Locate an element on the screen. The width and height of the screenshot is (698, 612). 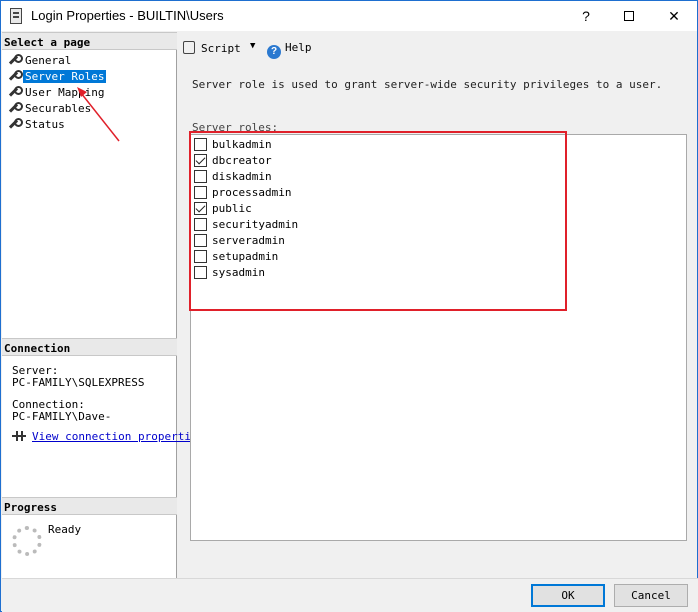
dialog-button-bar: OK Cancel is located at coordinates (350, 595).